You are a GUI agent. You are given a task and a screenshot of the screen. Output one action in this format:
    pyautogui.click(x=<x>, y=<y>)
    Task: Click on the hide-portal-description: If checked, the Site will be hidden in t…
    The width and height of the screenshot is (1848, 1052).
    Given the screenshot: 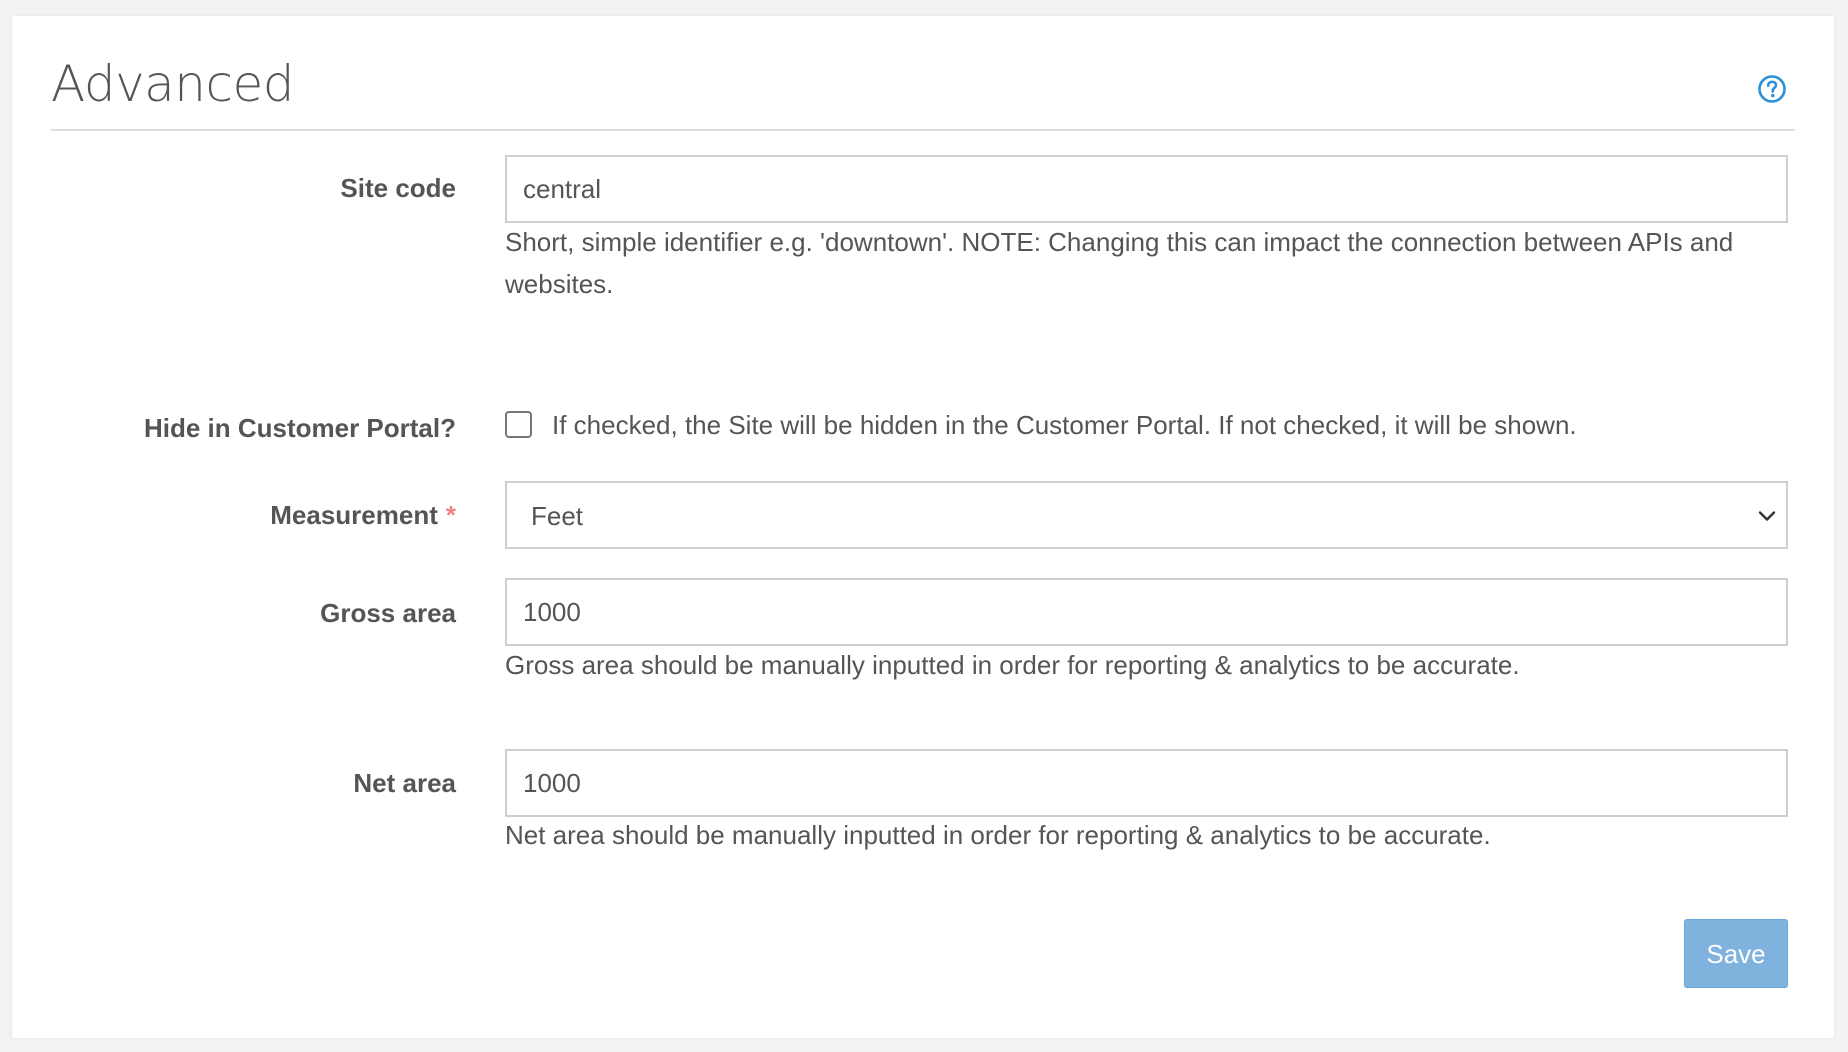 What is the action you would take?
    pyautogui.click(x=1064, y=425)
    